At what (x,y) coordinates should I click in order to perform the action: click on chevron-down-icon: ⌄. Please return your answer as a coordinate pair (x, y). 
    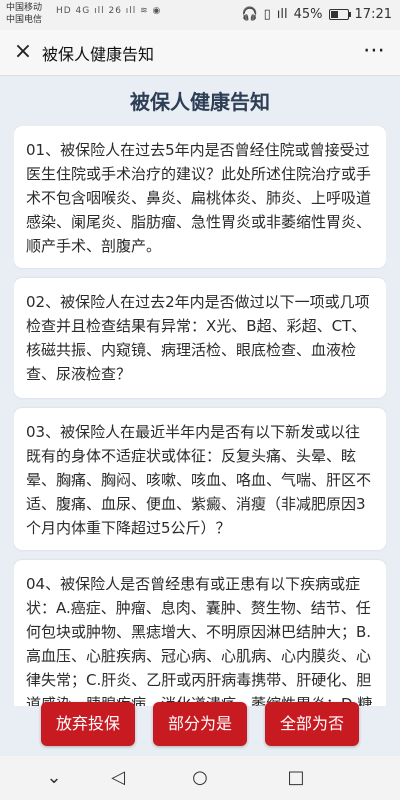
    Looking at the image, I should click on (54, 778).